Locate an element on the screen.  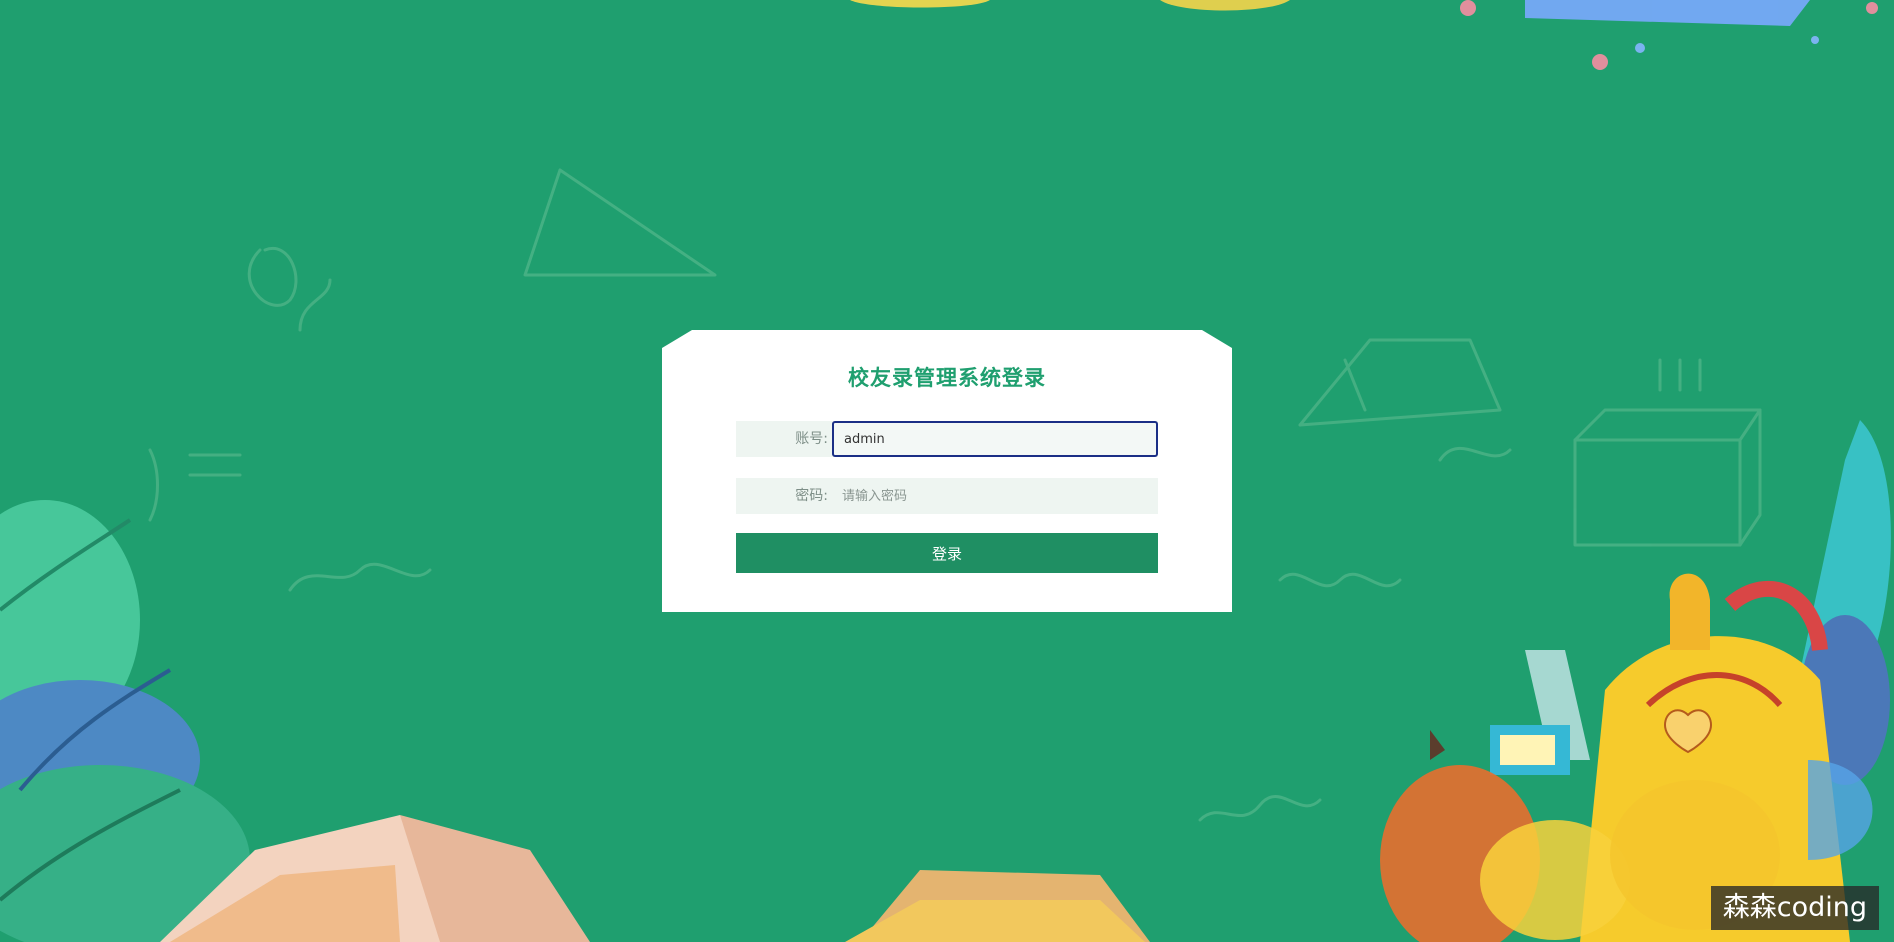
password-row: 密码: is located at coordinates (947, 496).